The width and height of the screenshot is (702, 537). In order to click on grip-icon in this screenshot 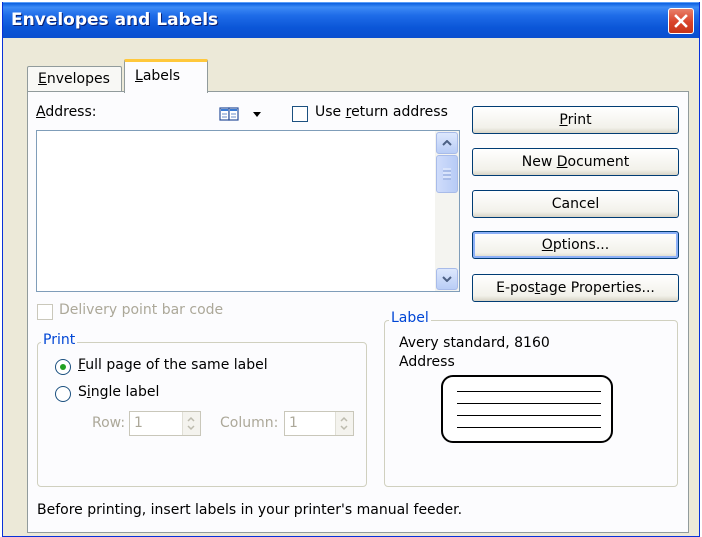, I will do `click(447, 174)`.